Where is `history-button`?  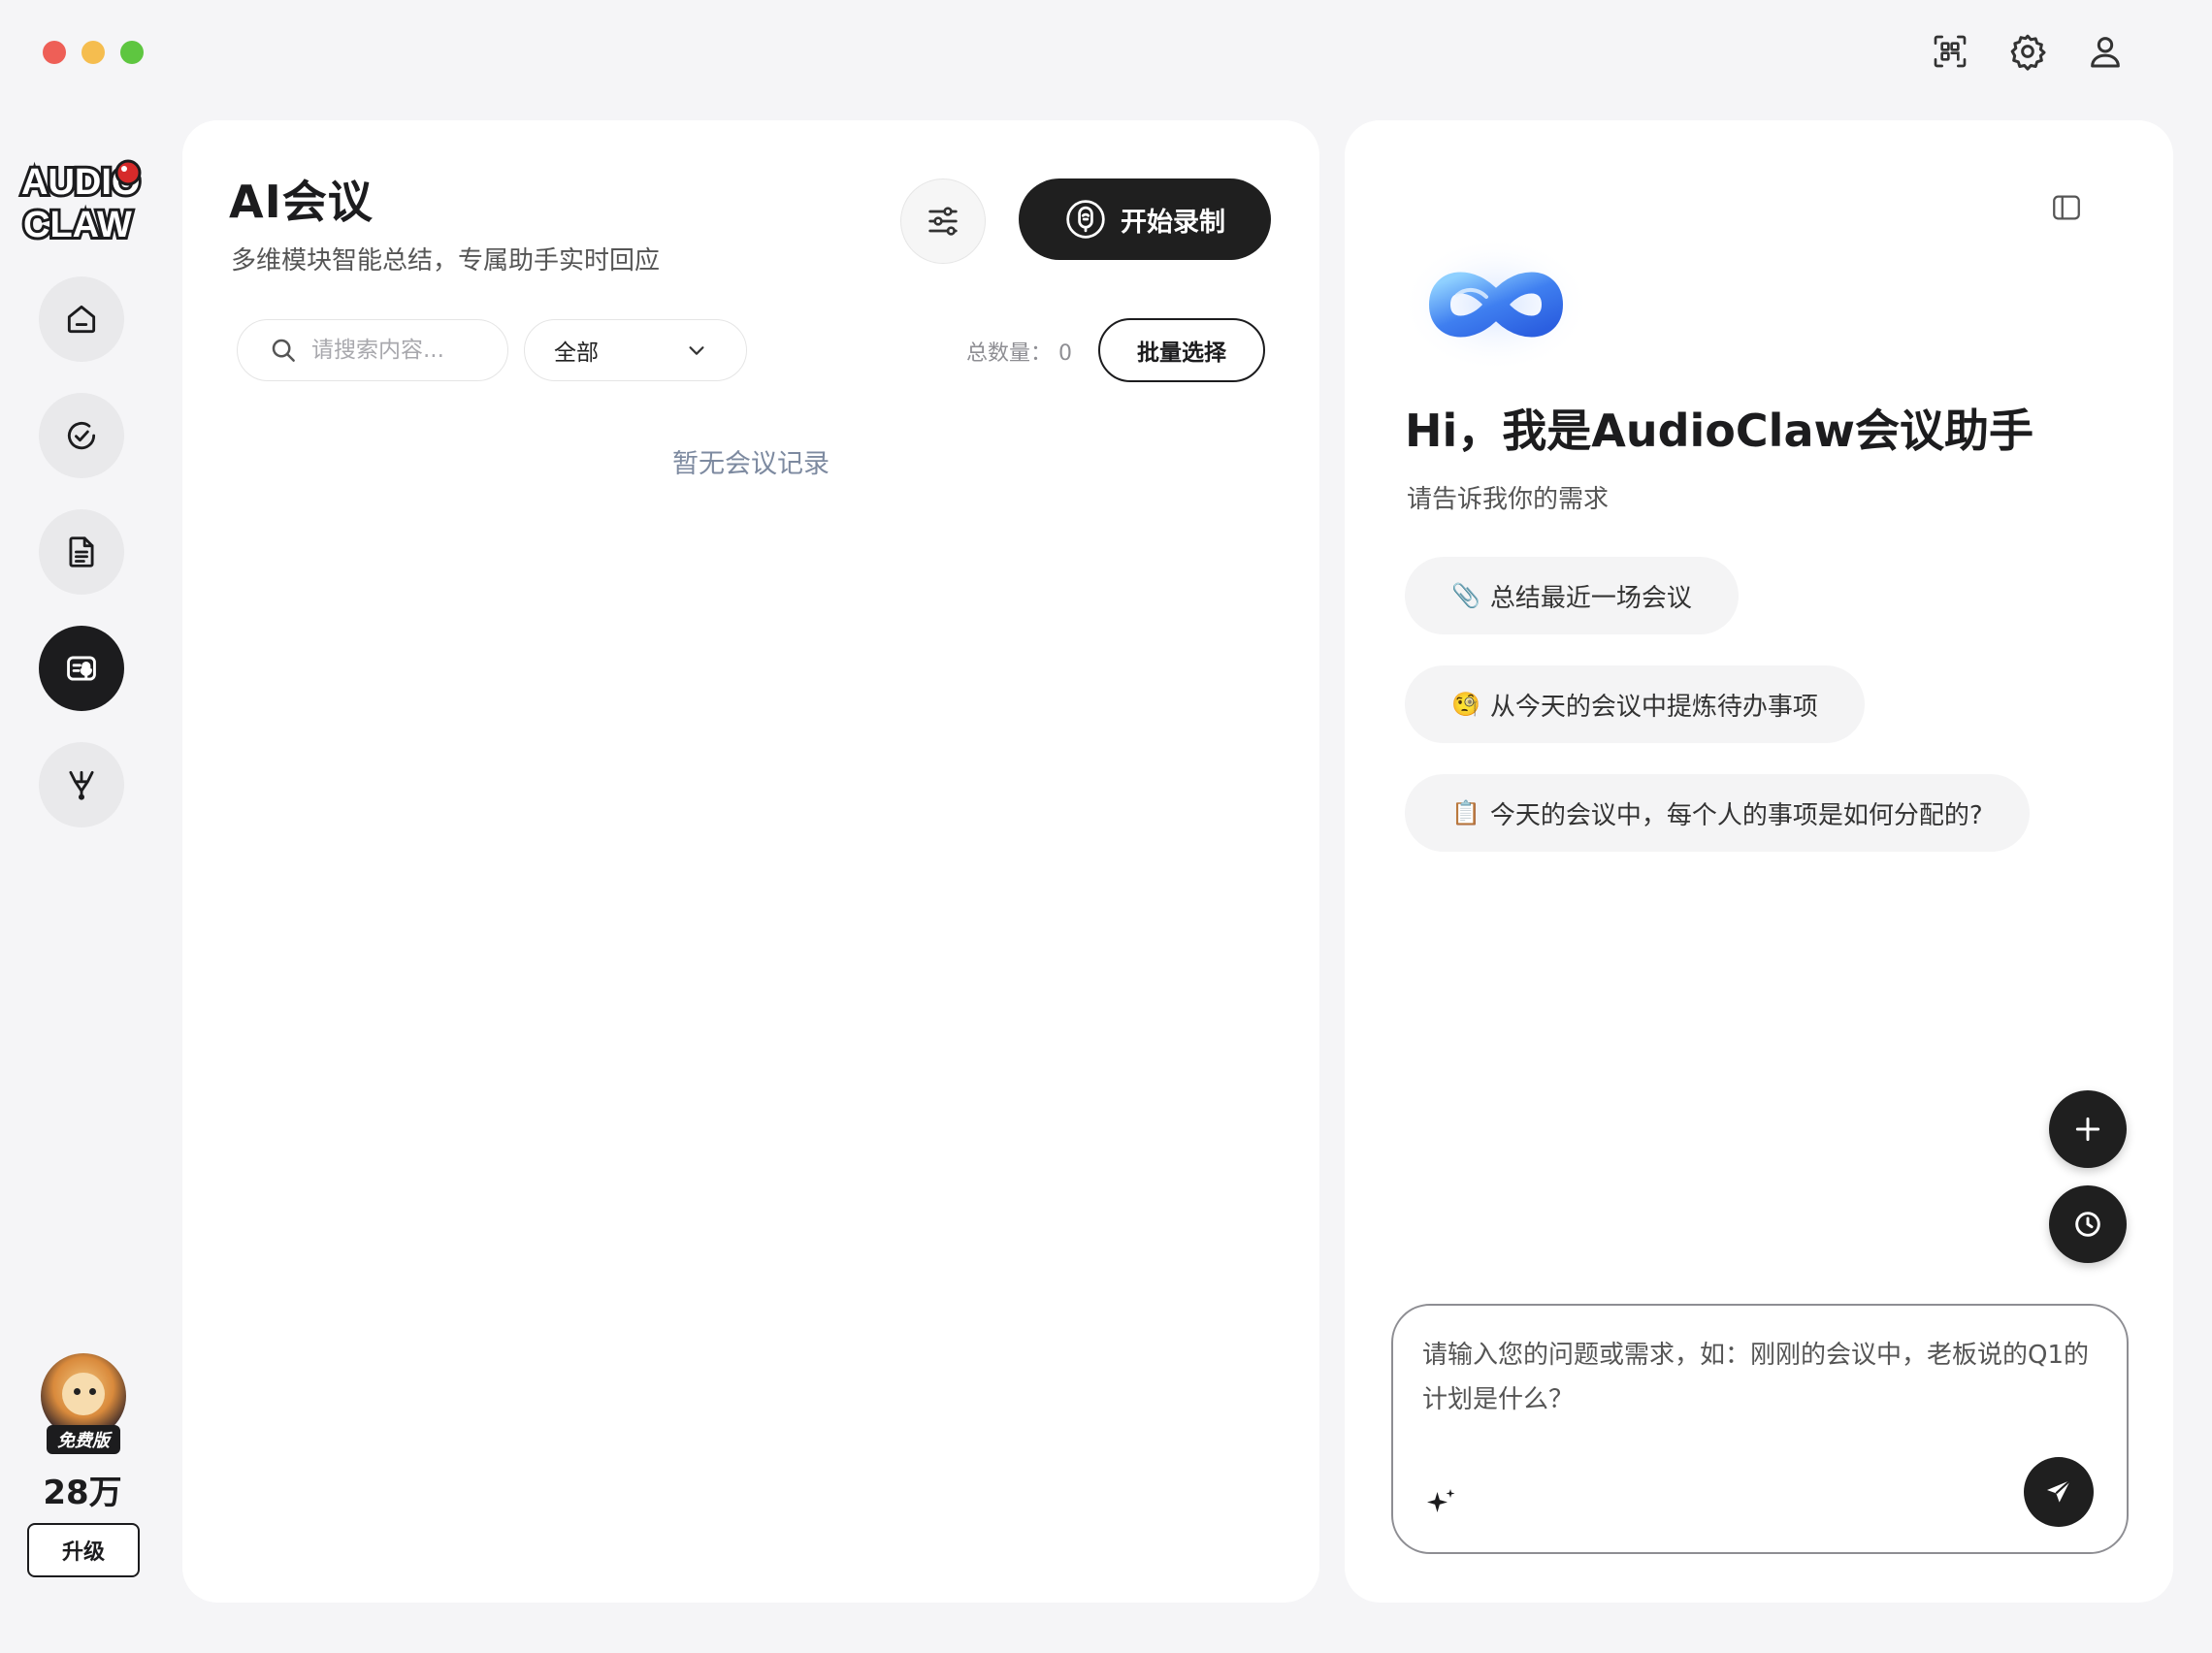
history-button is located at coordinates (2088, 1224).